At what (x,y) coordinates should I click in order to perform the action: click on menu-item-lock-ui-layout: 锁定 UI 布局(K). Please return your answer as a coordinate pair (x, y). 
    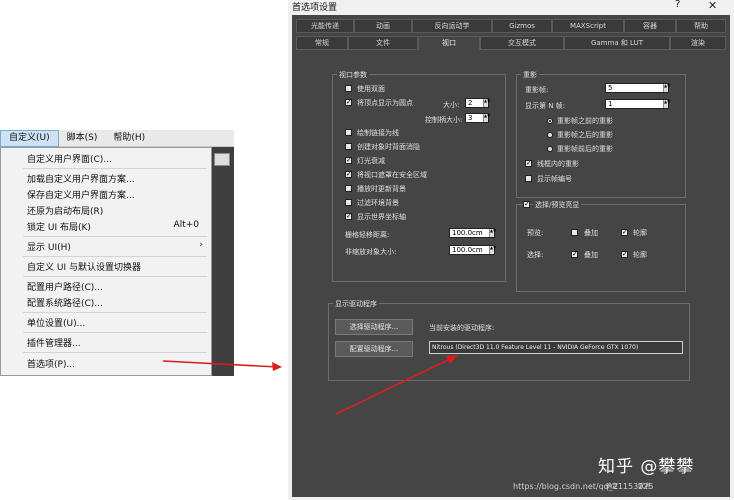
    Looking at the image, I should click on (59, 226).